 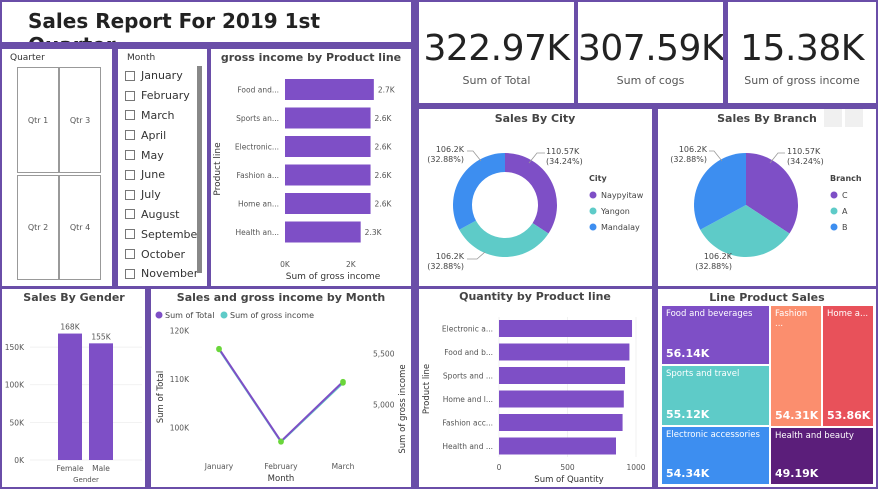 What do you see at coordinates (180, 379) in the screenshot?
I see `y-tick-label: 110K` at bounding box center [180, 379].